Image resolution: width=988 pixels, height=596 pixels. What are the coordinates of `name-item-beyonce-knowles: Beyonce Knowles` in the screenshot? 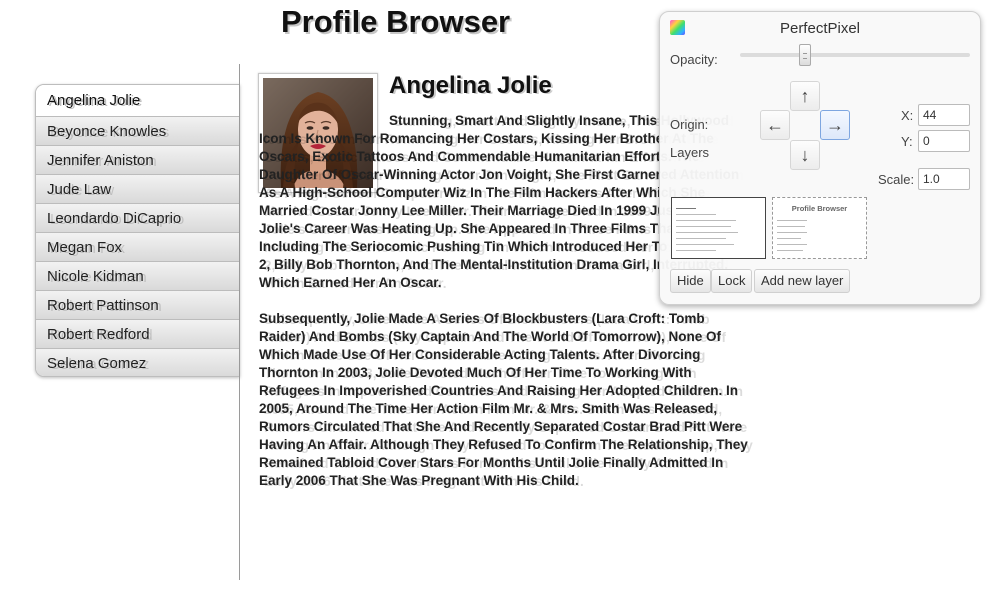 It's located at (138, 130).